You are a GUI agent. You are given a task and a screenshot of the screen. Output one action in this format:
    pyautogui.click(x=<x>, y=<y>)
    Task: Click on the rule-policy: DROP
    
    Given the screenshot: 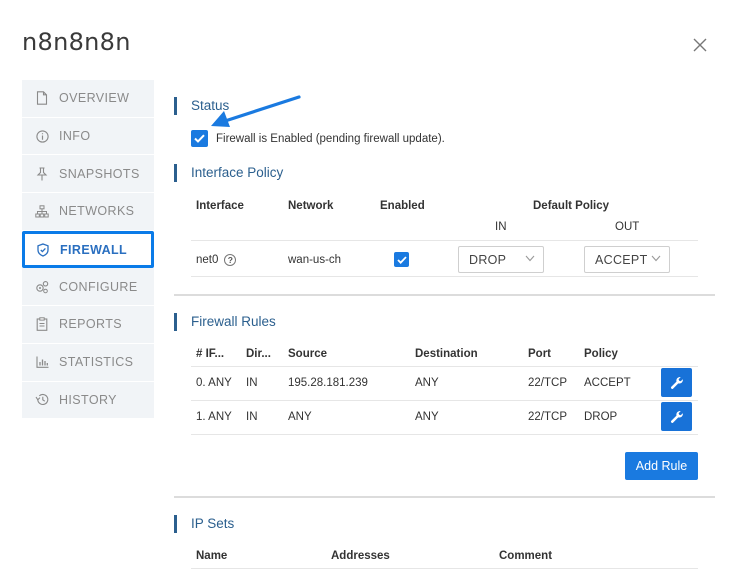 What is the action you would take?
    pyautogui.click(x=601, y=417)
    